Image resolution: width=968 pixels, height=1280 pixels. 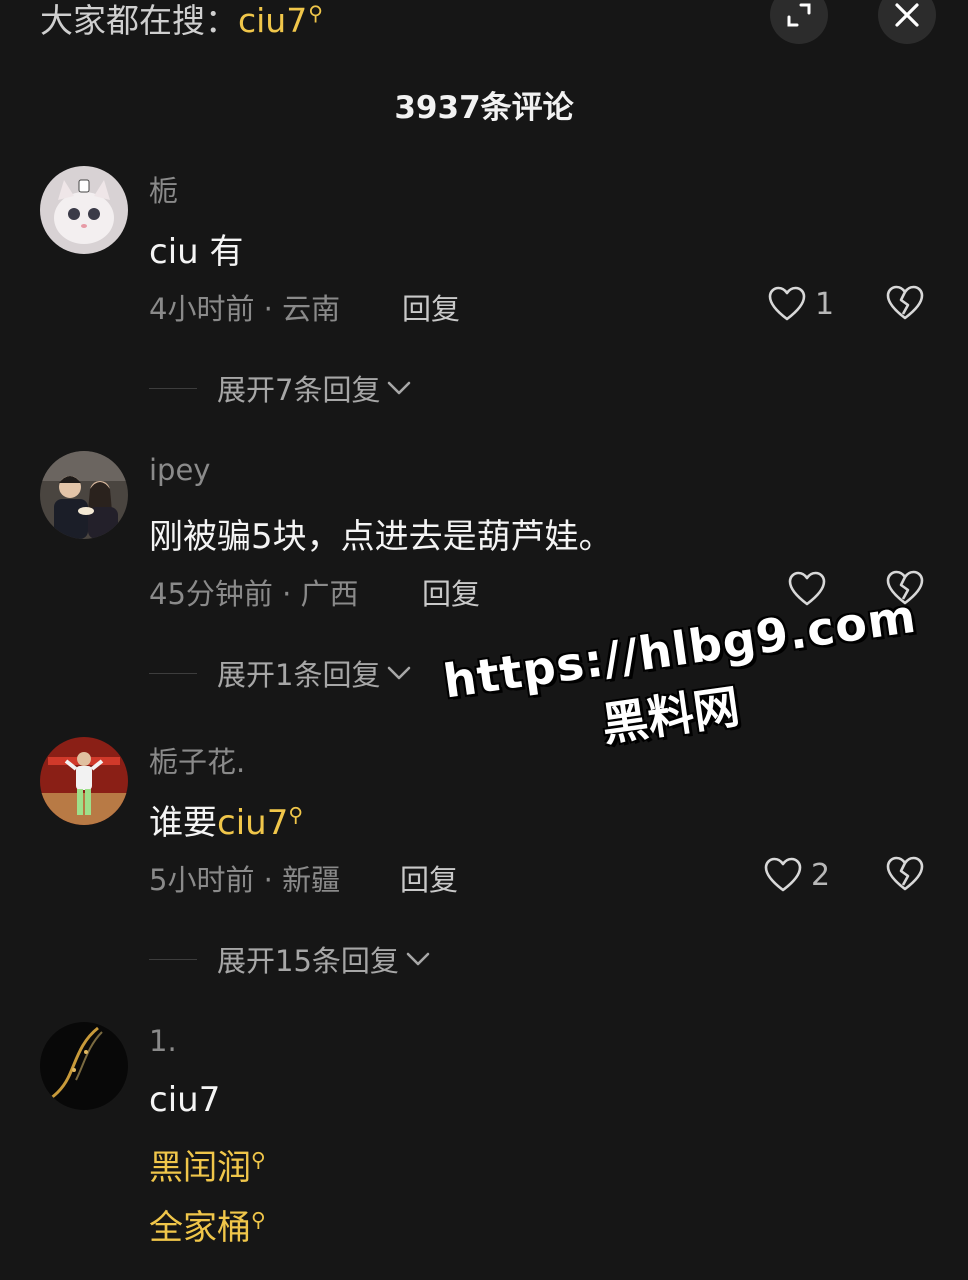 I want to click on like-button: 1, so click(x=800, y=304).